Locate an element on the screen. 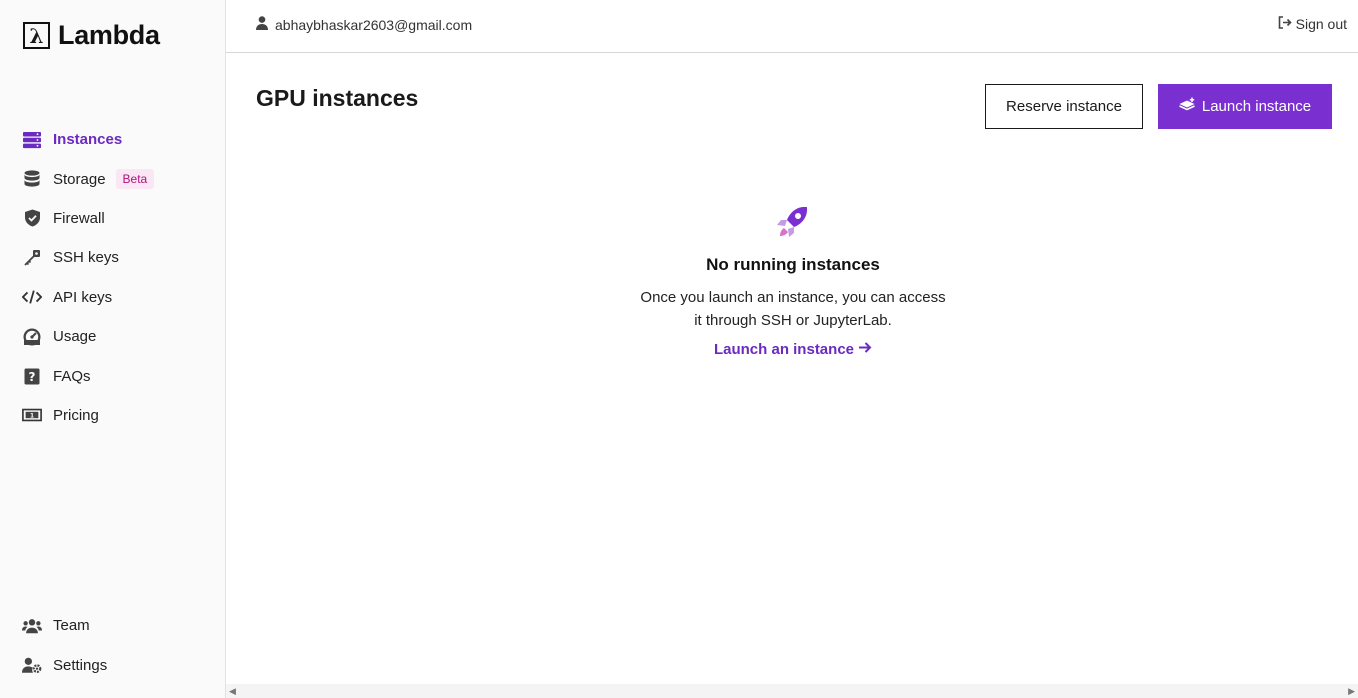 This screenshot has height=698, width=1358. sidebar-item-faqs: ? FAQs is located at coordinates (112, 375).